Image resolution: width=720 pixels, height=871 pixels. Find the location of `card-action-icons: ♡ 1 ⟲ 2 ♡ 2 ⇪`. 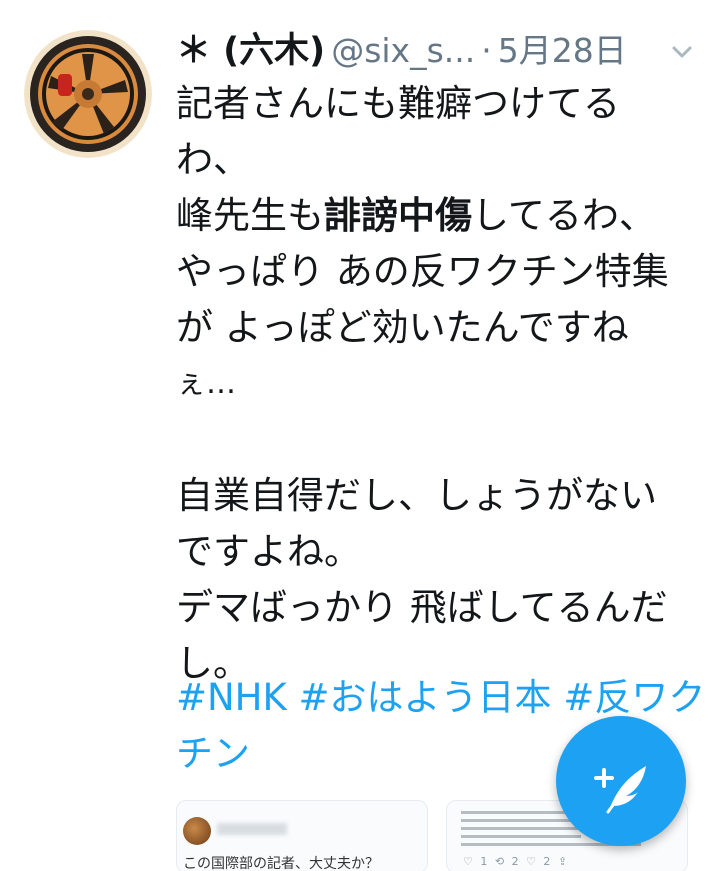

card-action-icons: ♡ 1 ⟲ 2 ♡ 2 ⇪ is located at coordinates (516, 861).